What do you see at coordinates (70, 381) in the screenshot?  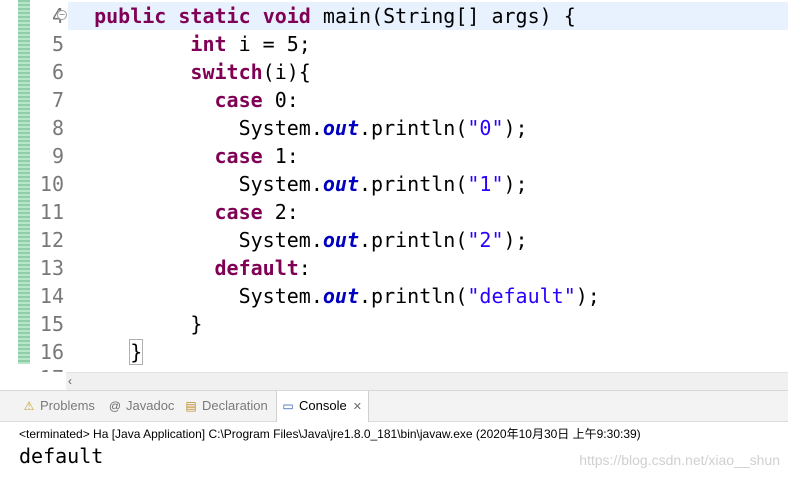 I see `scroll-left-icon: ‹` at bounding box center [70, 381].